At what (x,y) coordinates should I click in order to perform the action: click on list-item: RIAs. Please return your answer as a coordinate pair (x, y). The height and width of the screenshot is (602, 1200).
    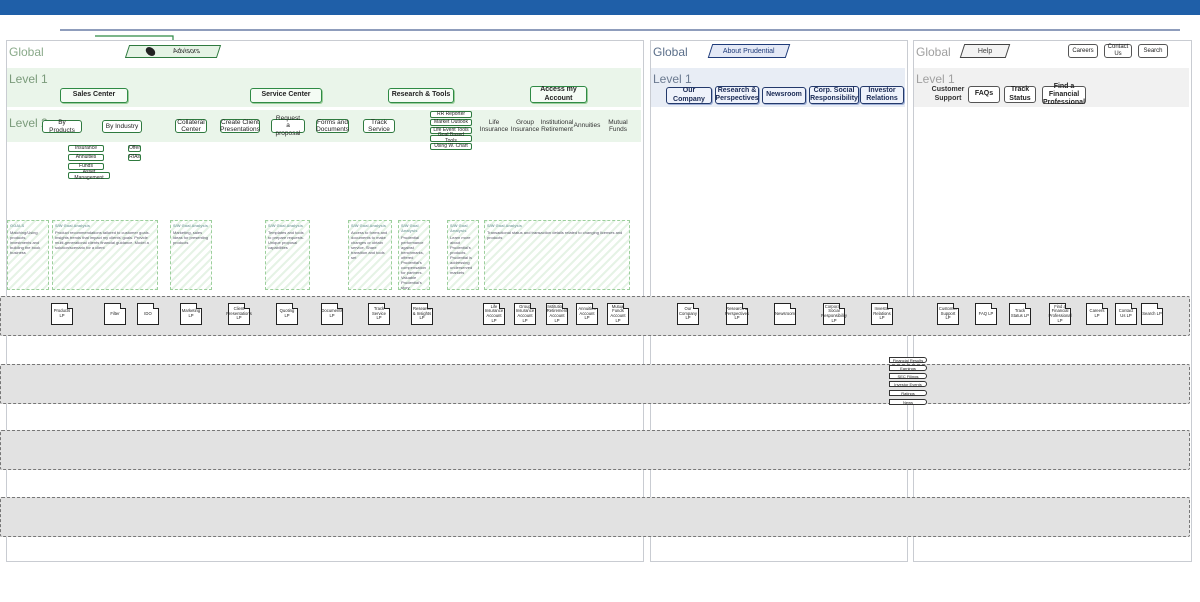
    Looking at the image, I should click on (134, 157).